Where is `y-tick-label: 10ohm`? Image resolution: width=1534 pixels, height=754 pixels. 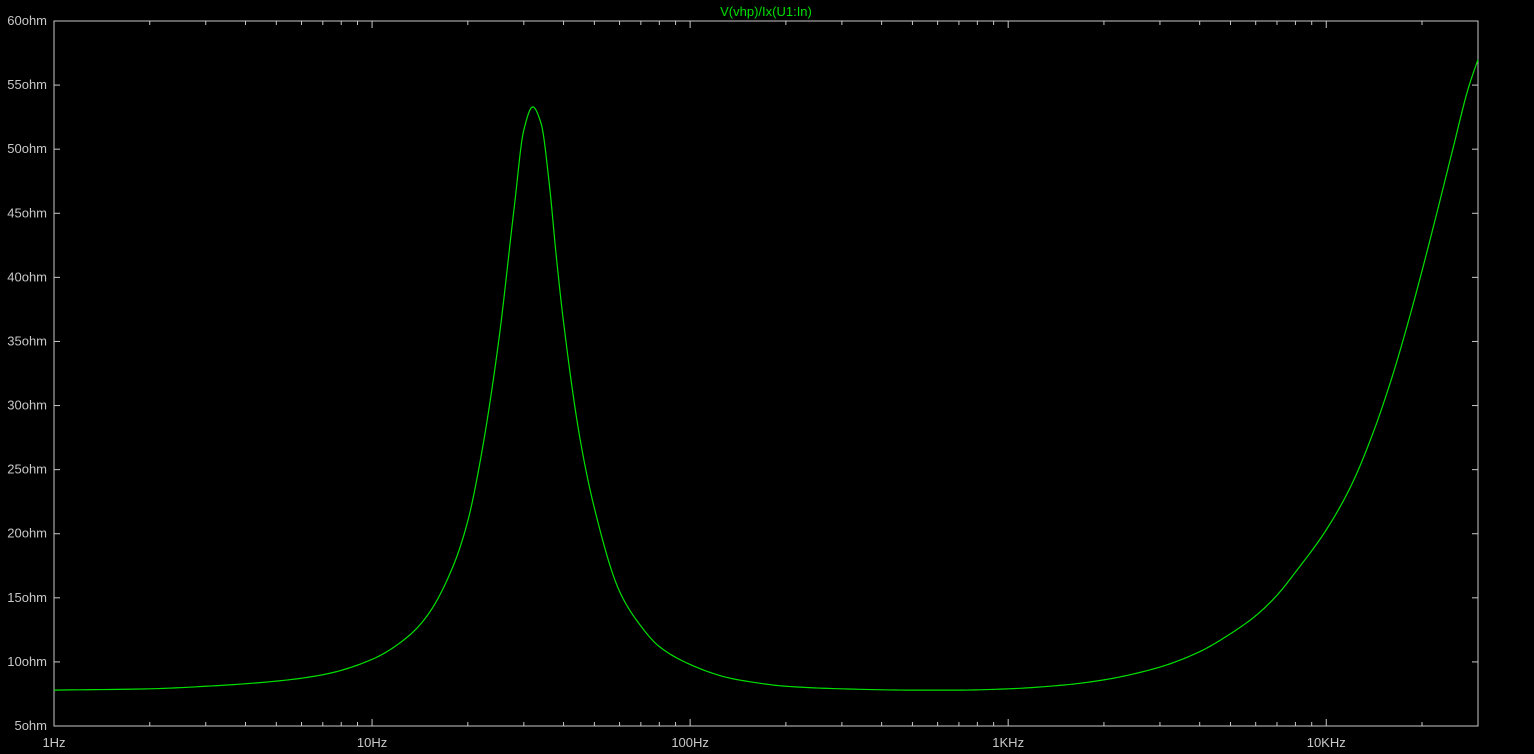
y-tick-label: 10ohm is located at coordinates (27, 661).